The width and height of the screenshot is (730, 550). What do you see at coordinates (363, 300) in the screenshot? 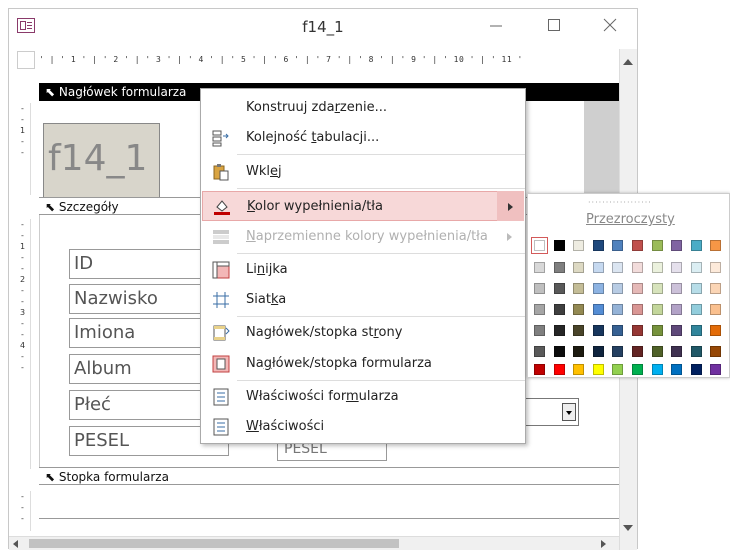
I see `menu-item-grid: Siatka` at bounding box center [363, 300].